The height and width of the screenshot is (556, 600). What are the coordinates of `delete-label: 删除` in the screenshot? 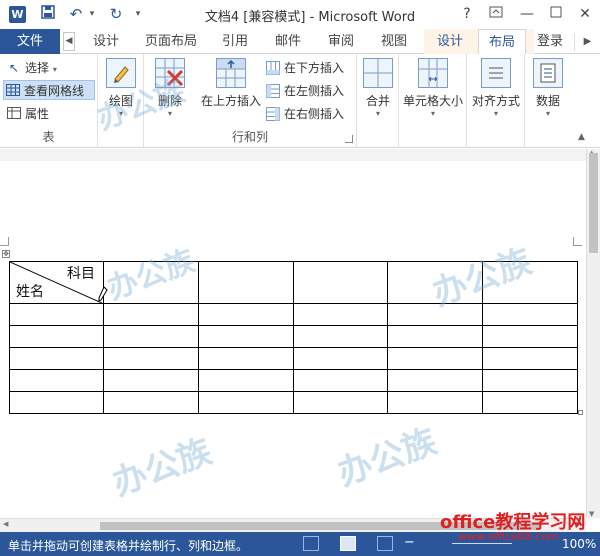 It's located at (169, 101).